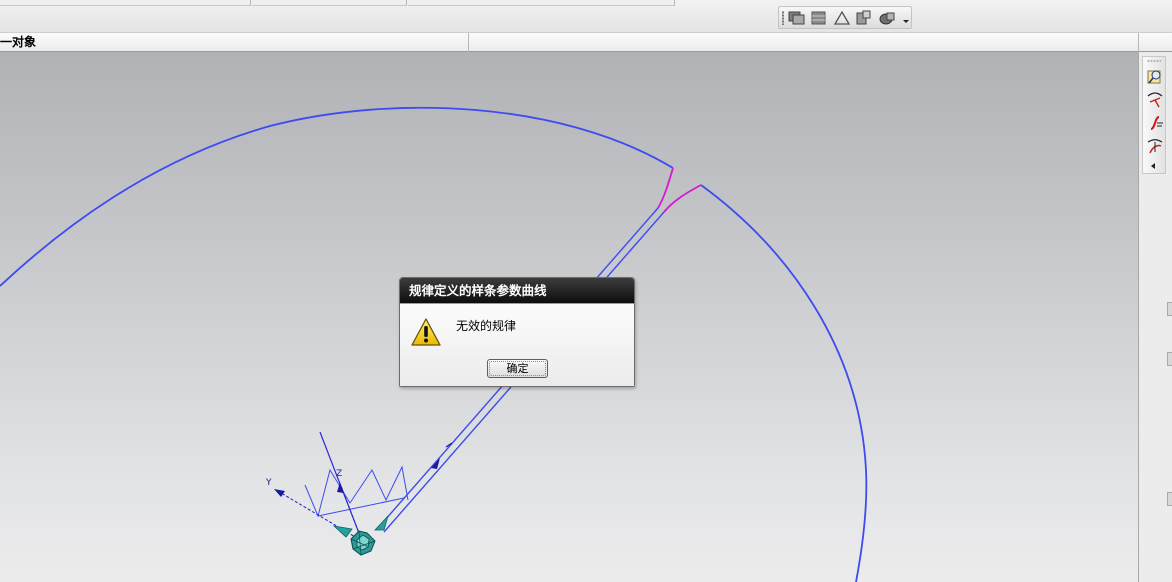 The image size is (1172, 582). What do you see at coordinates (435, 463) in the screenshot?
I see `direction-arrow-icon` at bounding box center [435, 463].